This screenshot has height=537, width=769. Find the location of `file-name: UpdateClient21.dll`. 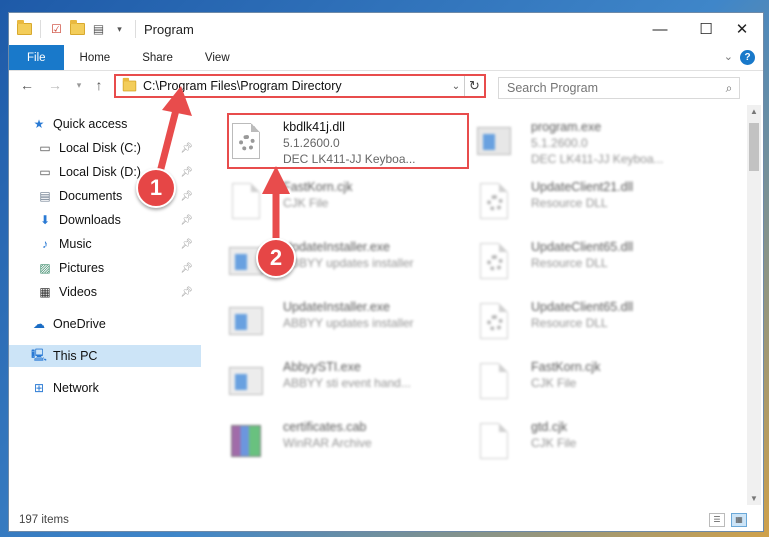

file-name: UpdateClient21.dll is located at coordinates (582, 187).